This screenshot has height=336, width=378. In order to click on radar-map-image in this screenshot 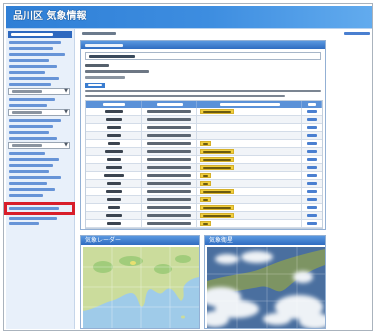, I will do `click(141, 287)`.